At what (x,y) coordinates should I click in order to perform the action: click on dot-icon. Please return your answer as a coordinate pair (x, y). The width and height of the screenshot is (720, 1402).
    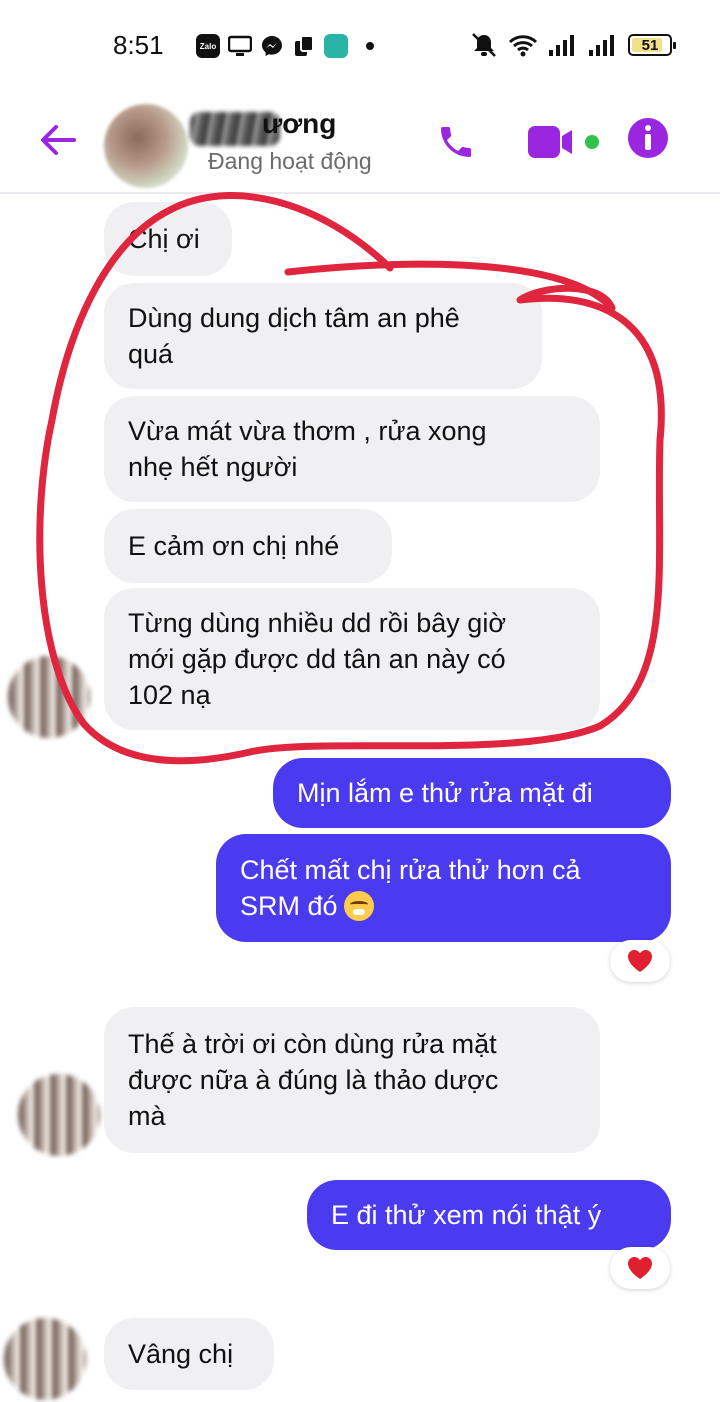
    Looking at the image, I should click on (370, 46).